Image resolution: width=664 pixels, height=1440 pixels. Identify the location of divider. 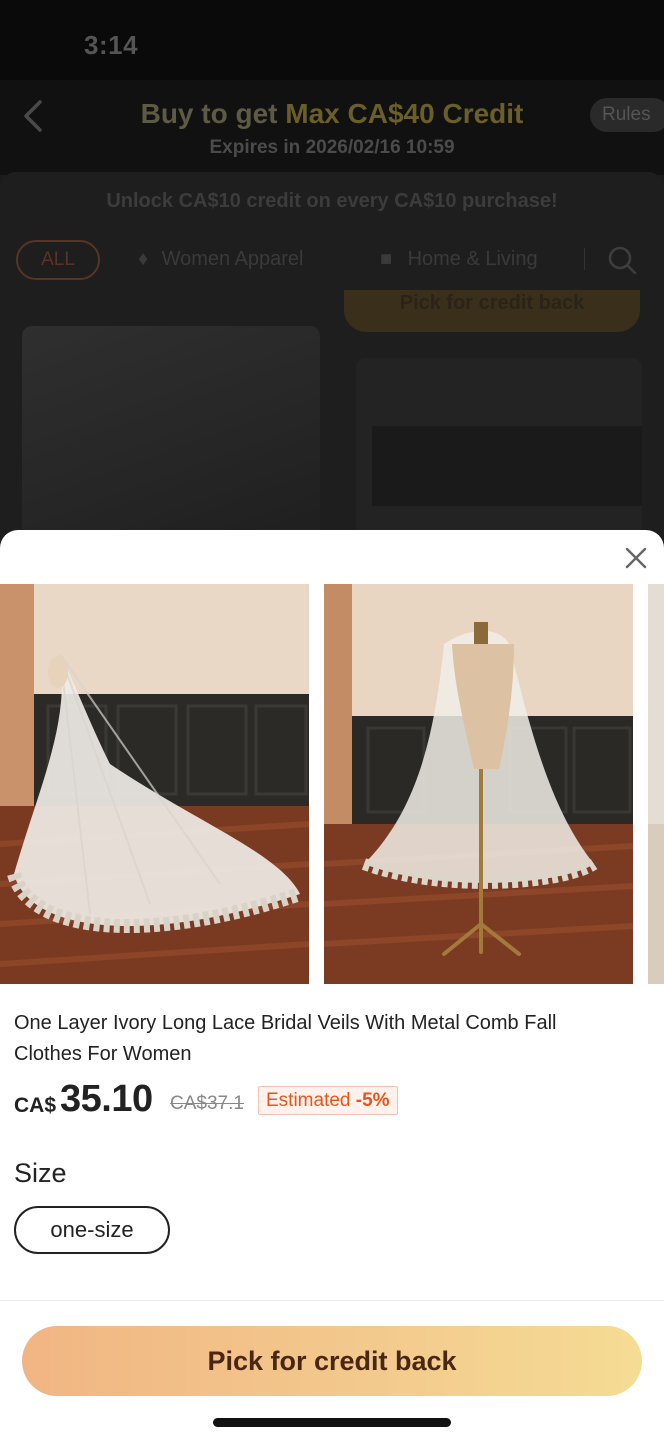
(332, 1300).